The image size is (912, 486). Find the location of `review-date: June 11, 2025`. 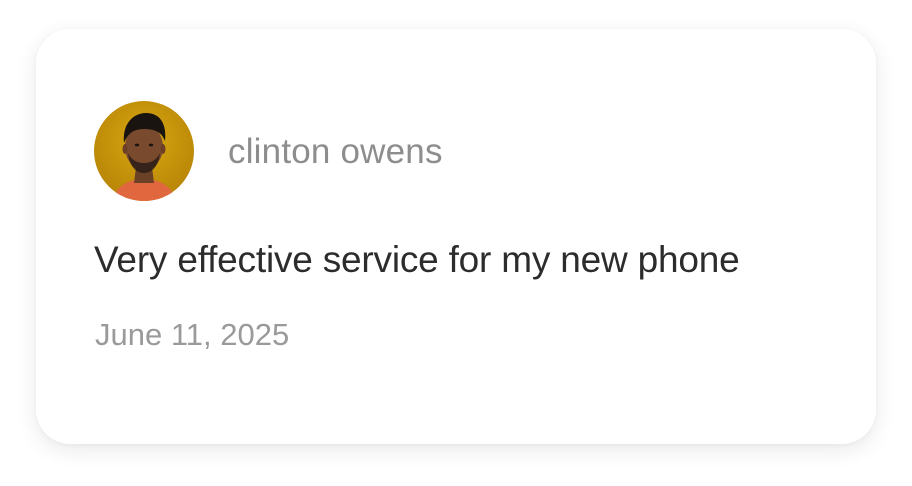

review-date: June 11, 2025 is located at coordinates (192, 334).